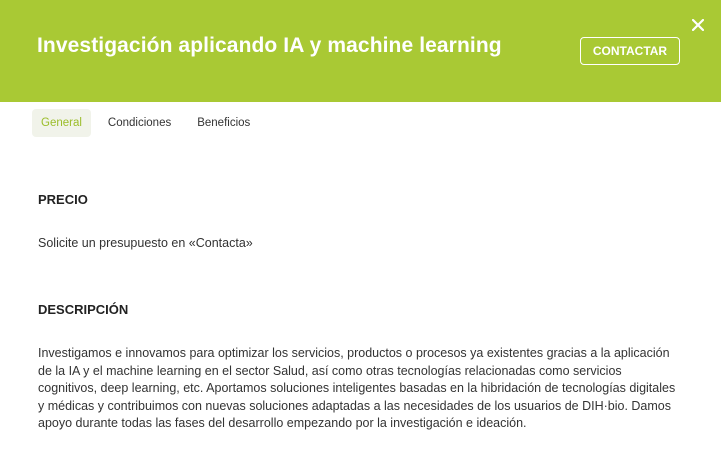  Describe the element at coordinates (61, 123) in the screenshot. I see `tab-general: General` at that location.